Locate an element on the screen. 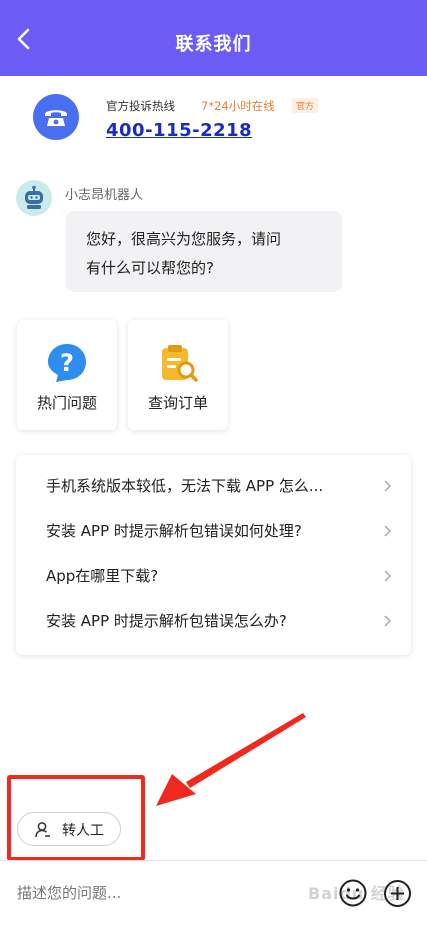 The image size is (427, 925). emoji-icon is located at coordinates (353, 893).